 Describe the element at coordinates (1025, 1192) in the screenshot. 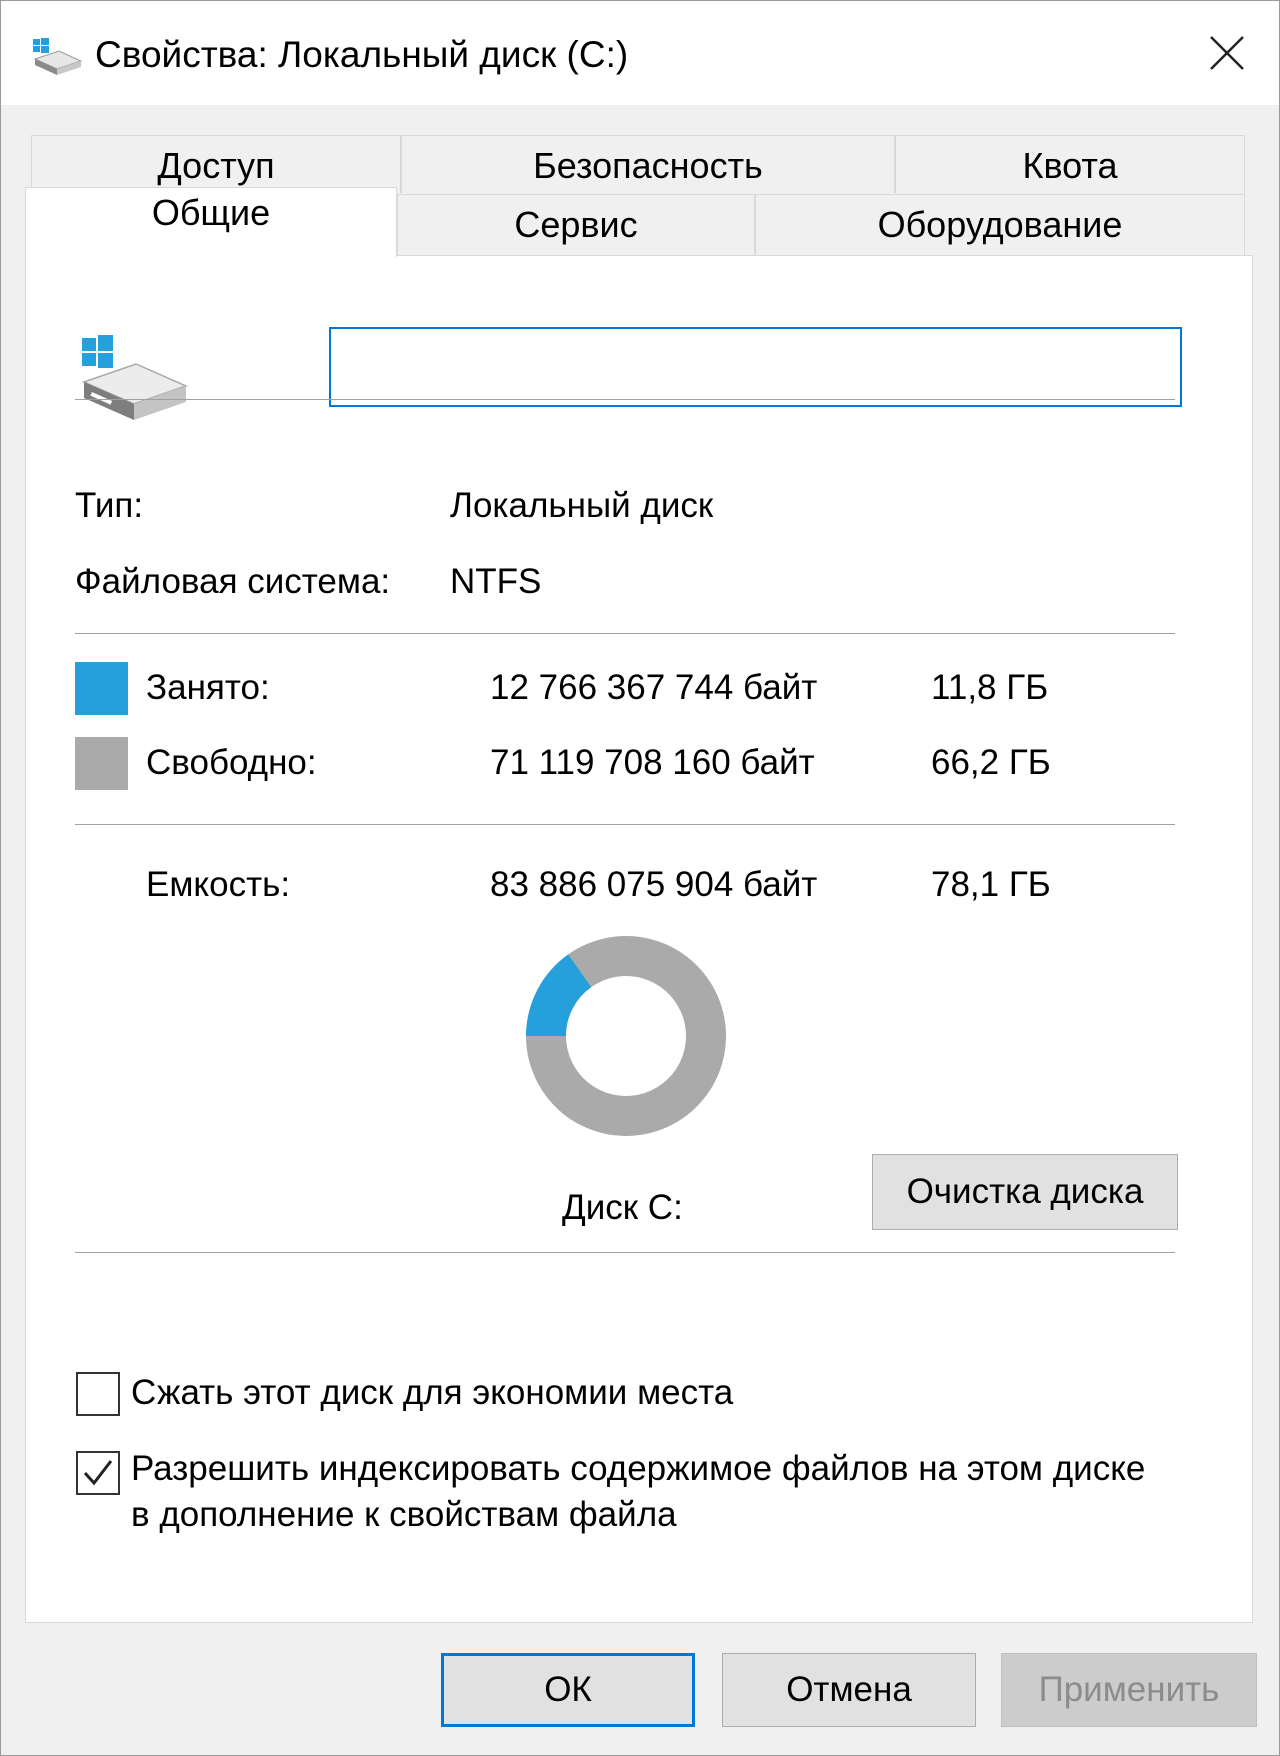

I see `disk-cleanup-button: Очистка диска` at that location.